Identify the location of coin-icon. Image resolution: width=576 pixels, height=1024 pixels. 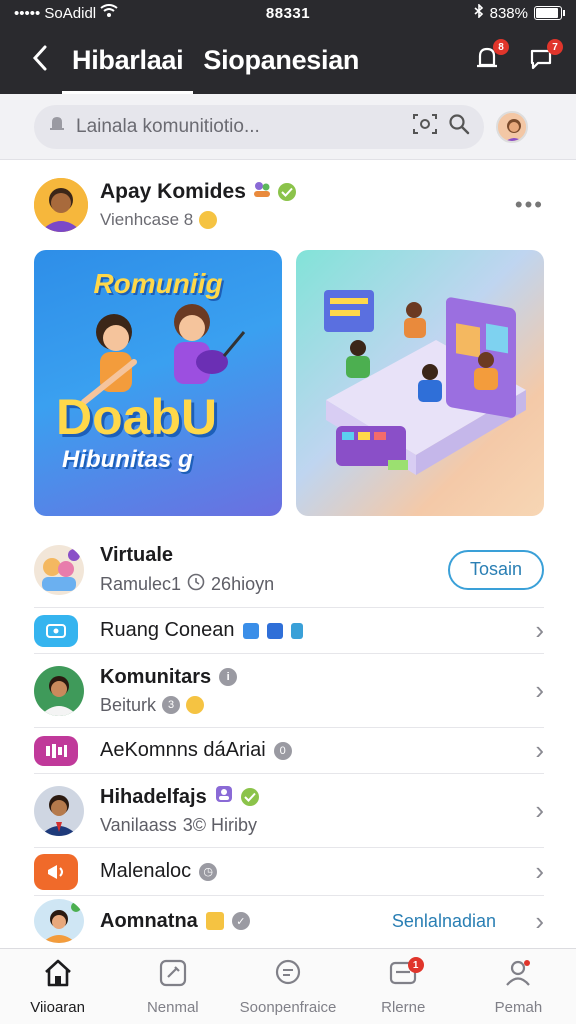
(214, 921).